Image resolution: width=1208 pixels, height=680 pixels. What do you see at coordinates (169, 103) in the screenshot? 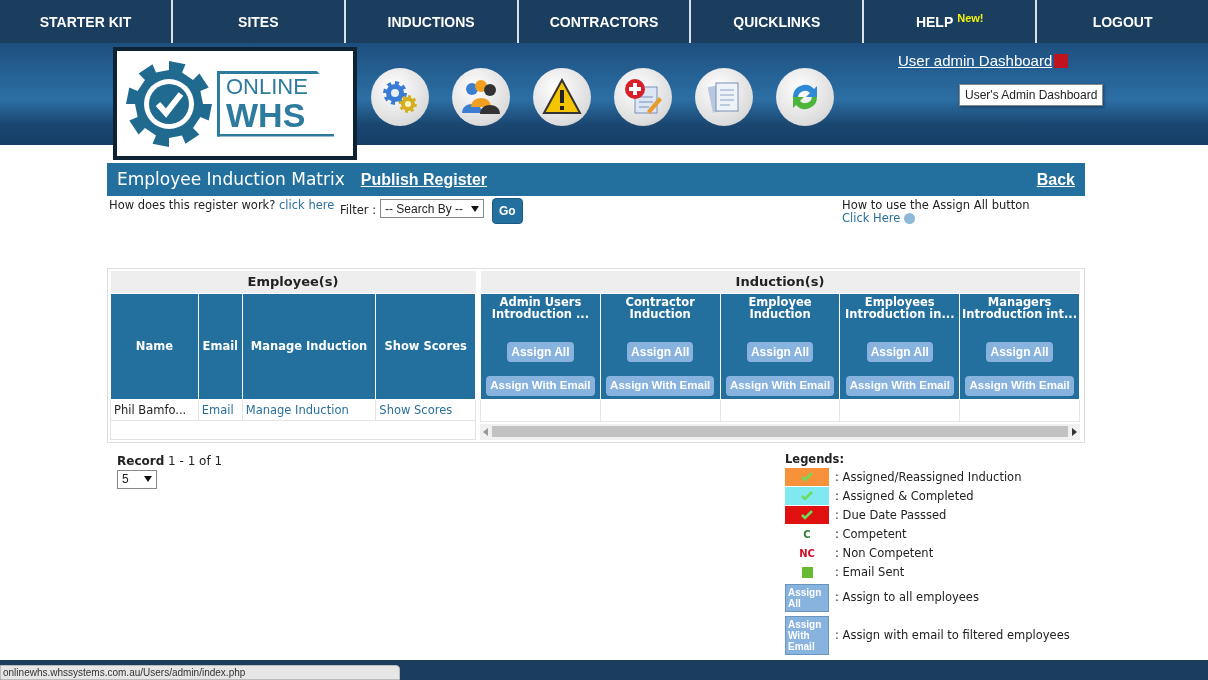
I see `gear-check-icon` at bounding box center [169, 103].